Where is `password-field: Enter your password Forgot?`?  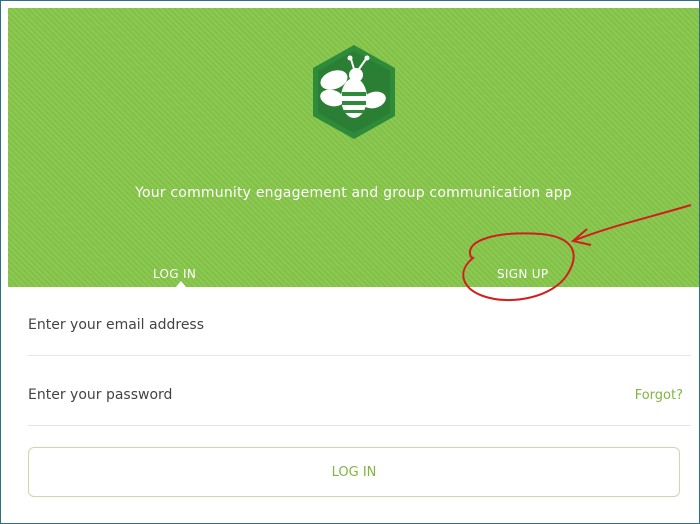
password-field: Enter your password Forgot? is located at coordinates (359, 395).